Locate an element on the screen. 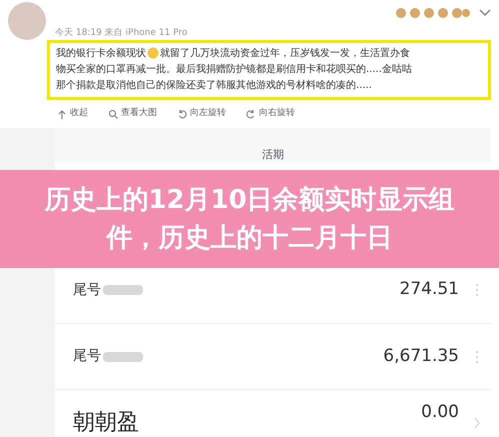  post-meta: 今天 18:19 来自 iPhone 11 Pro is located at coordinates (121, 33).